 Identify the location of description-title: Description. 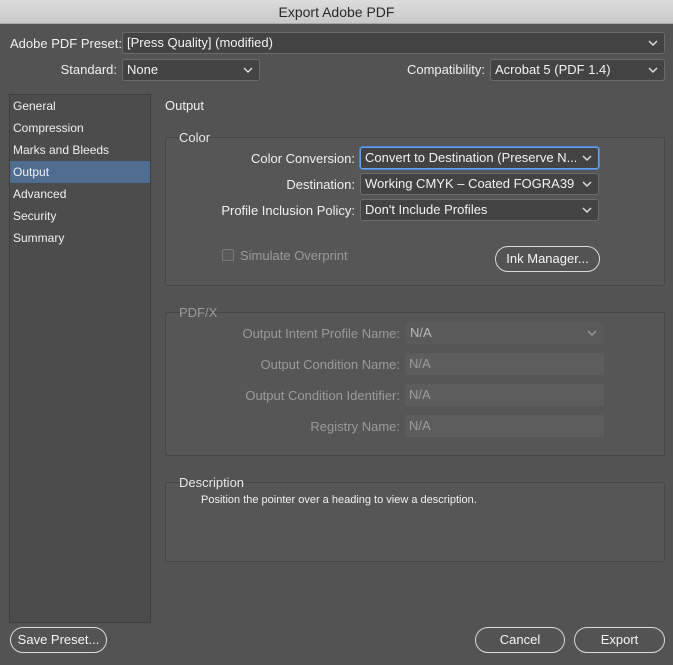
(212, 482).